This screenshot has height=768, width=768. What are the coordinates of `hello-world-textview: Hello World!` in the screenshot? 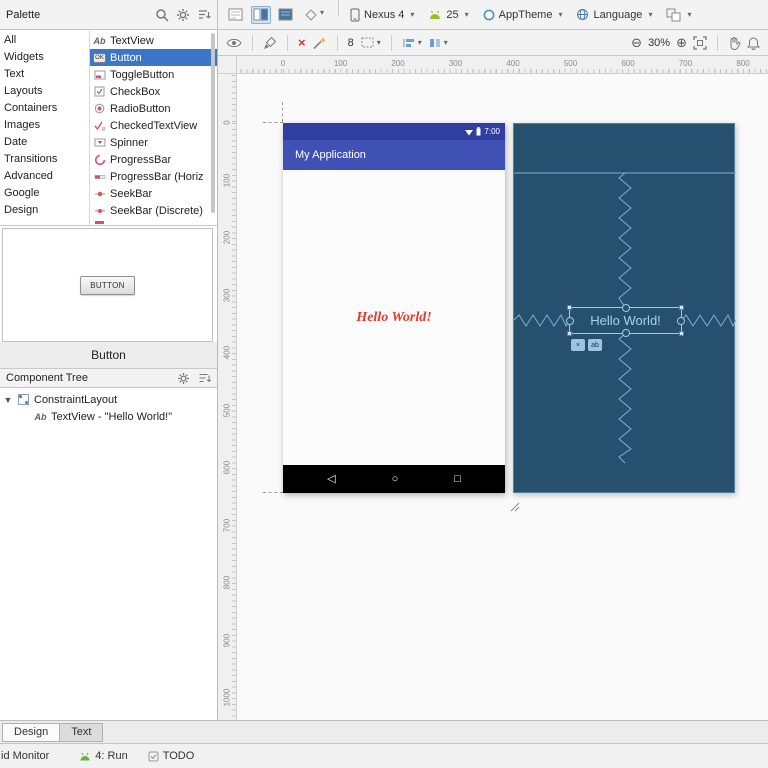 It's located at (393, 318).